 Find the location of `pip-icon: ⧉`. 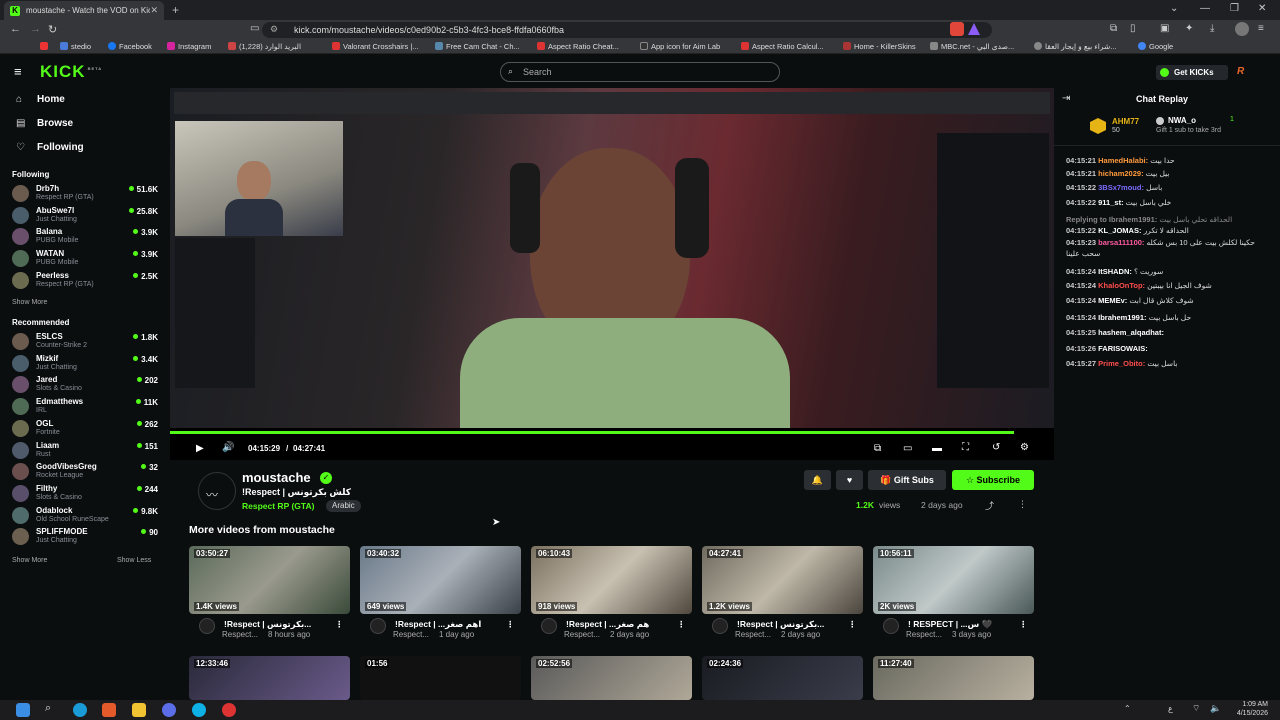

pip-icon: ⧉ is located at coordinates (877, 448).